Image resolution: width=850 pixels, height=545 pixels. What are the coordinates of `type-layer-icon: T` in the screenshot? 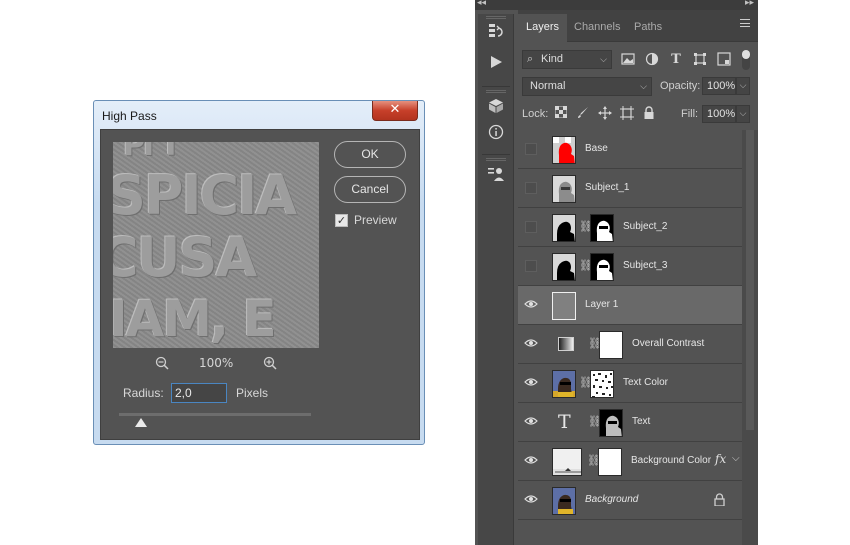 It's located at (564, 422).